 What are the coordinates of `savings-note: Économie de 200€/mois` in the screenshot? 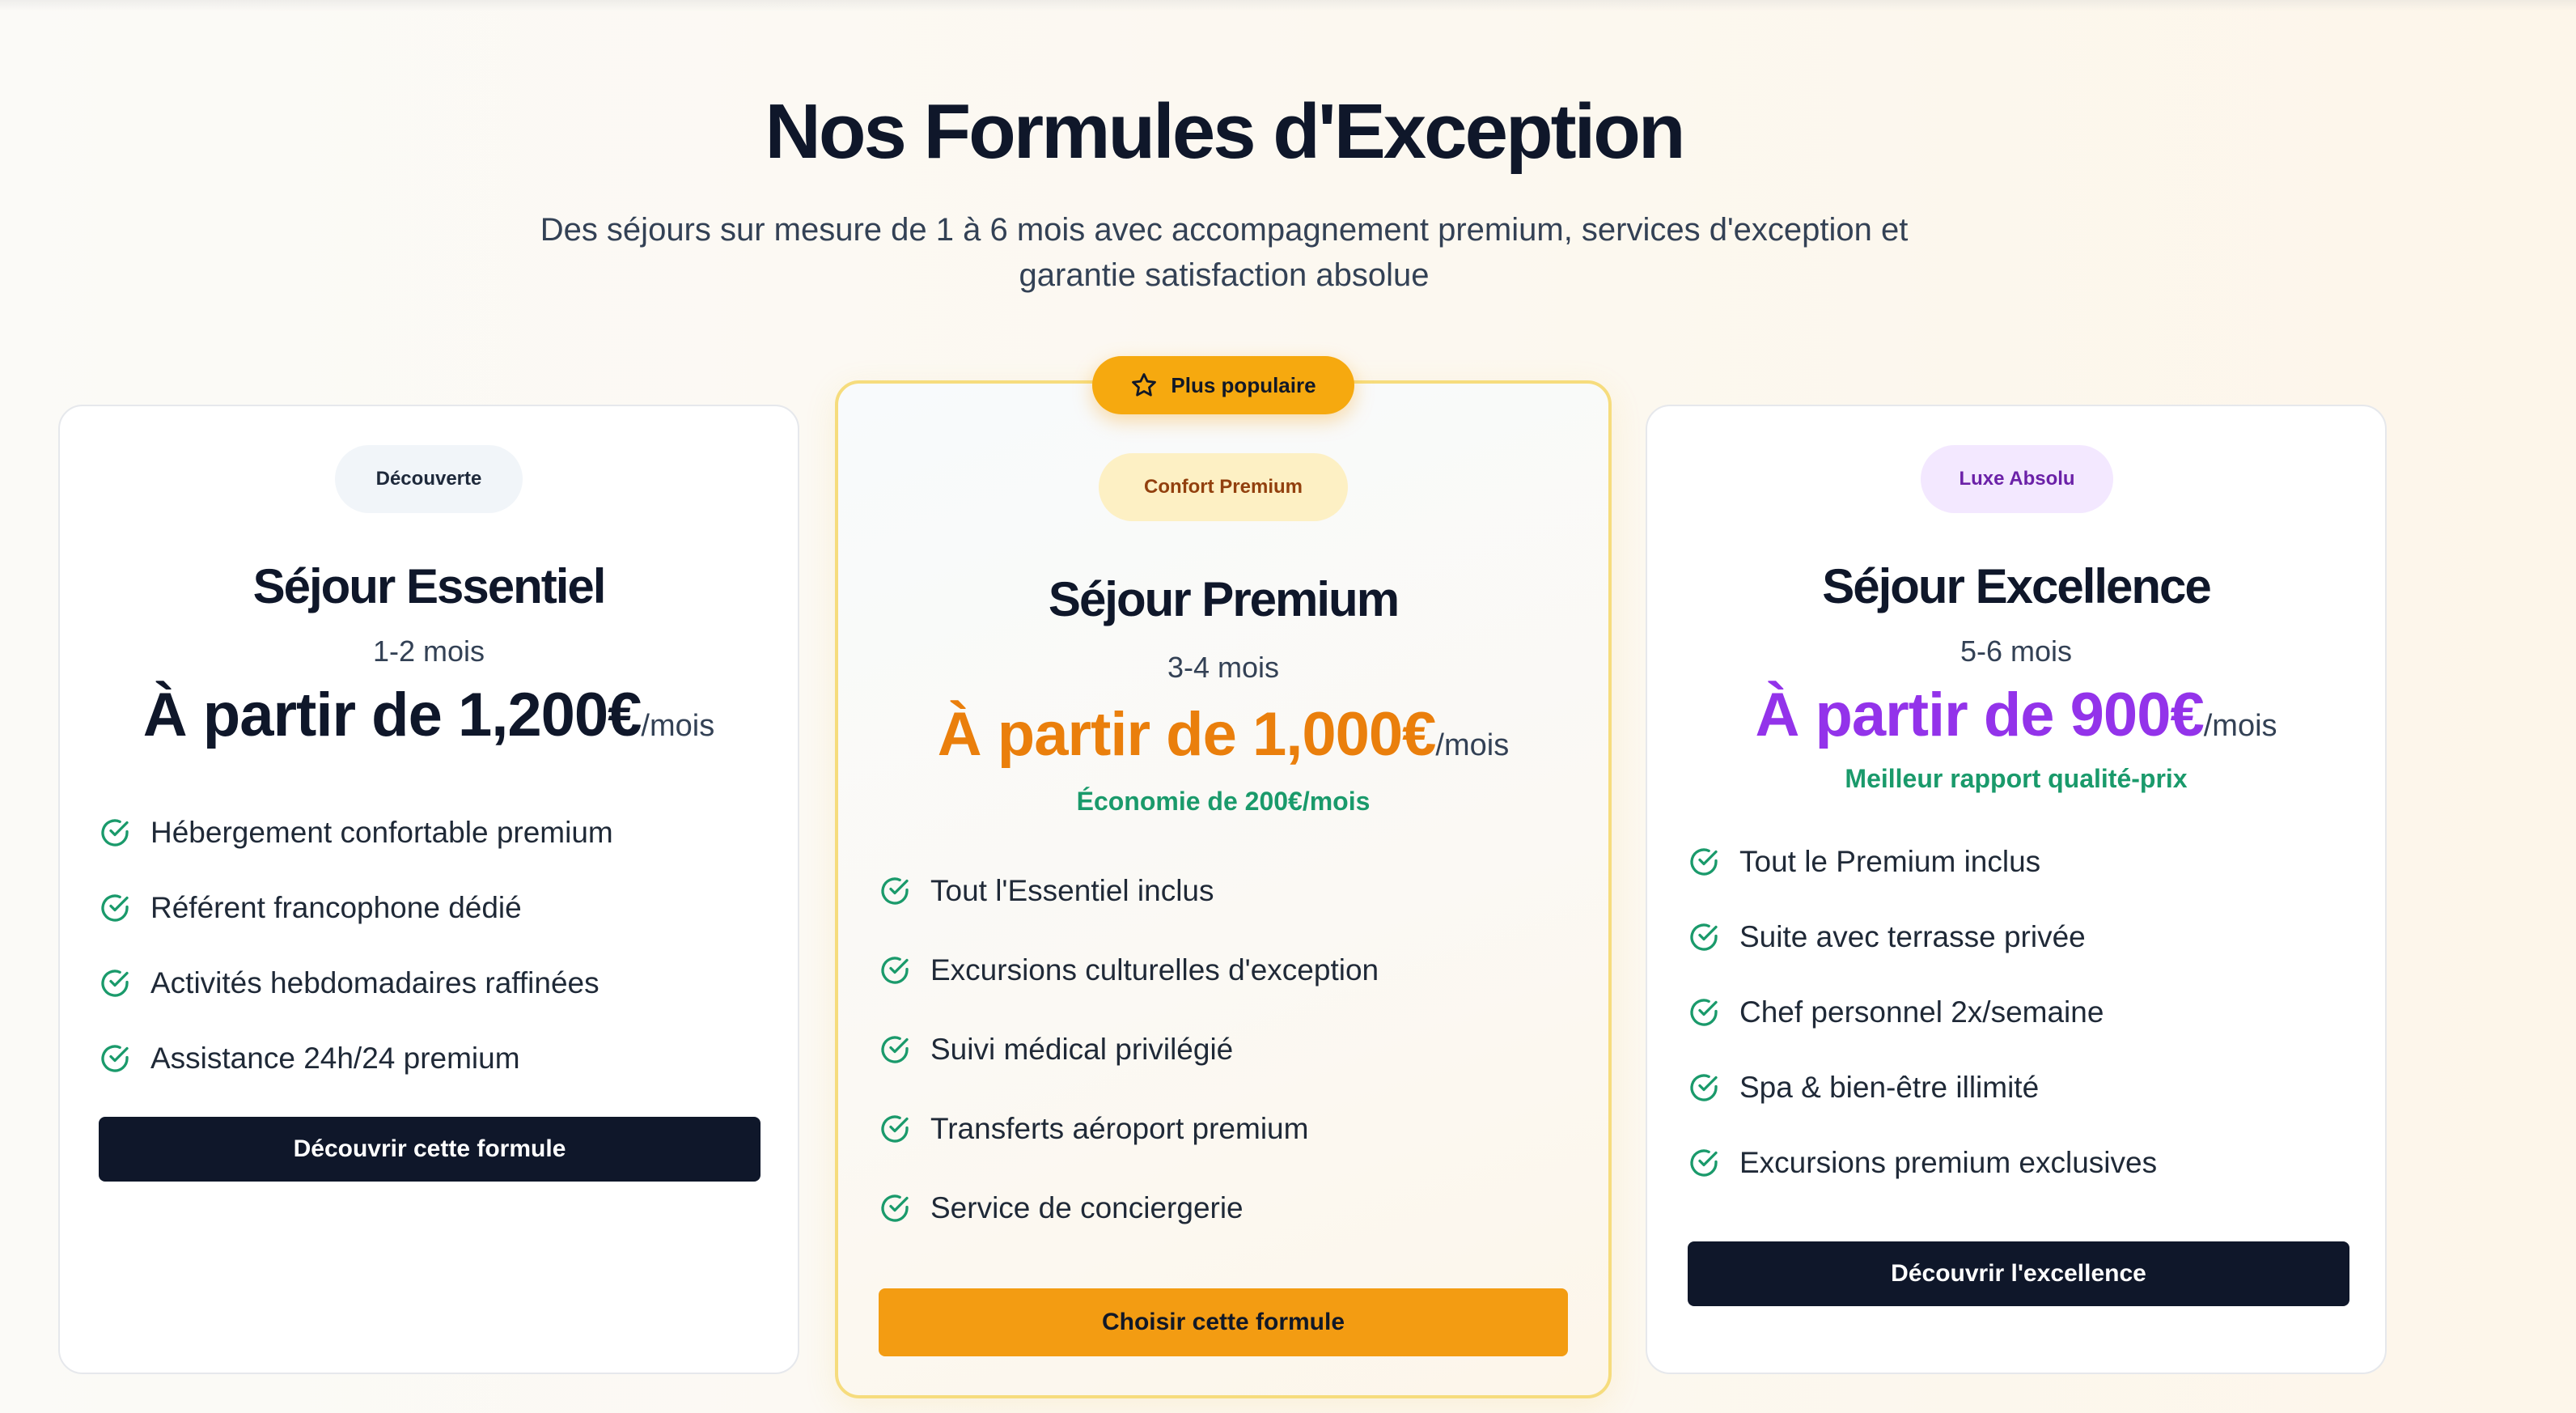 It's located at (1223, 801).